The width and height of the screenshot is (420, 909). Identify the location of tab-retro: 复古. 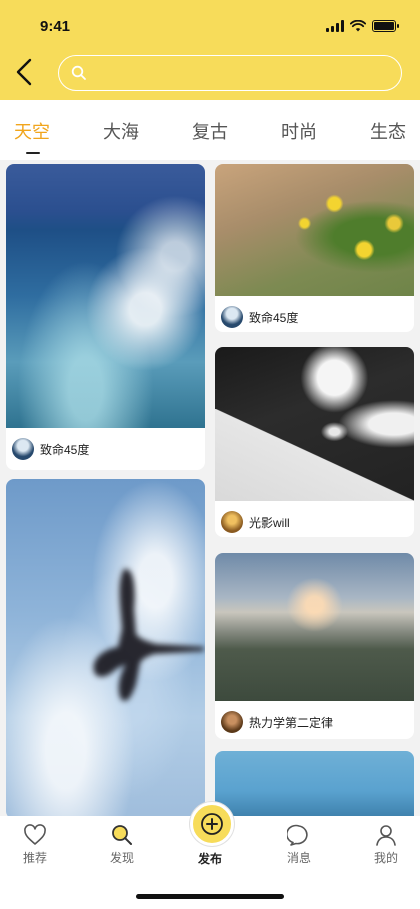
(210, 131).